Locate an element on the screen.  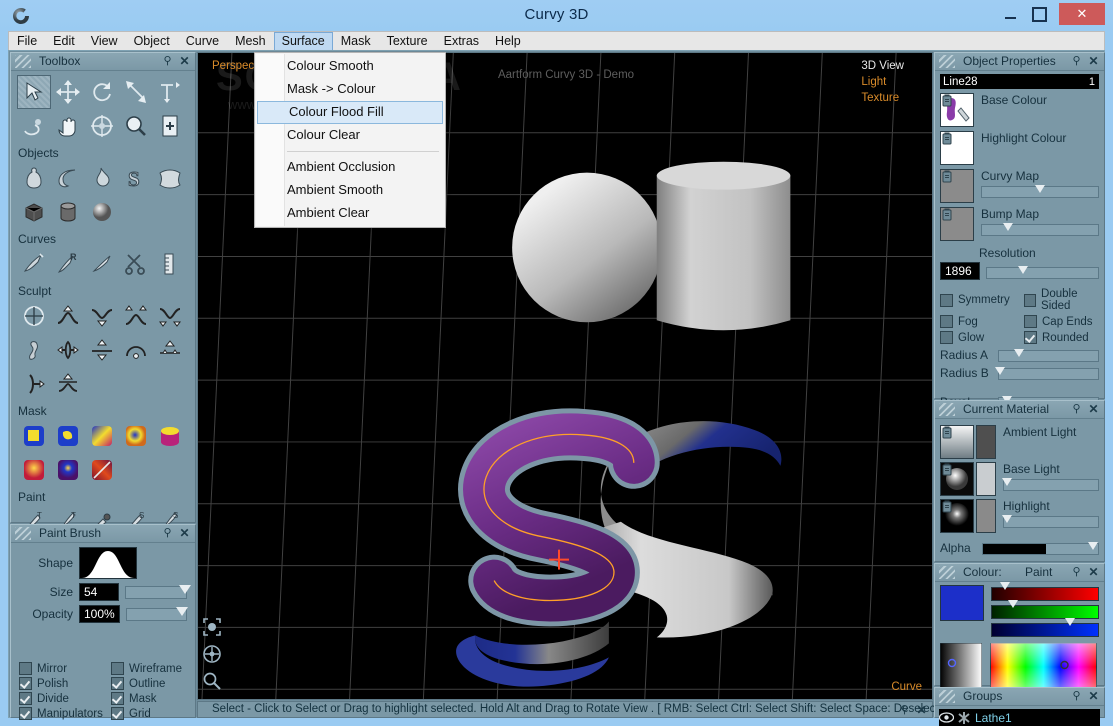
bell-curve-brush-icon is located at coordinates (108, 563).